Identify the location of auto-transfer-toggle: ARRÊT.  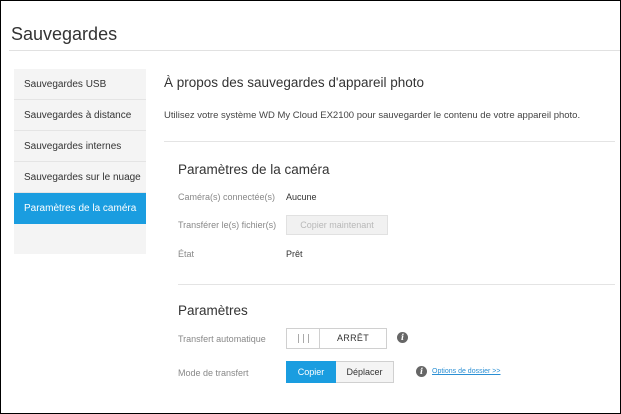
(336, 338).